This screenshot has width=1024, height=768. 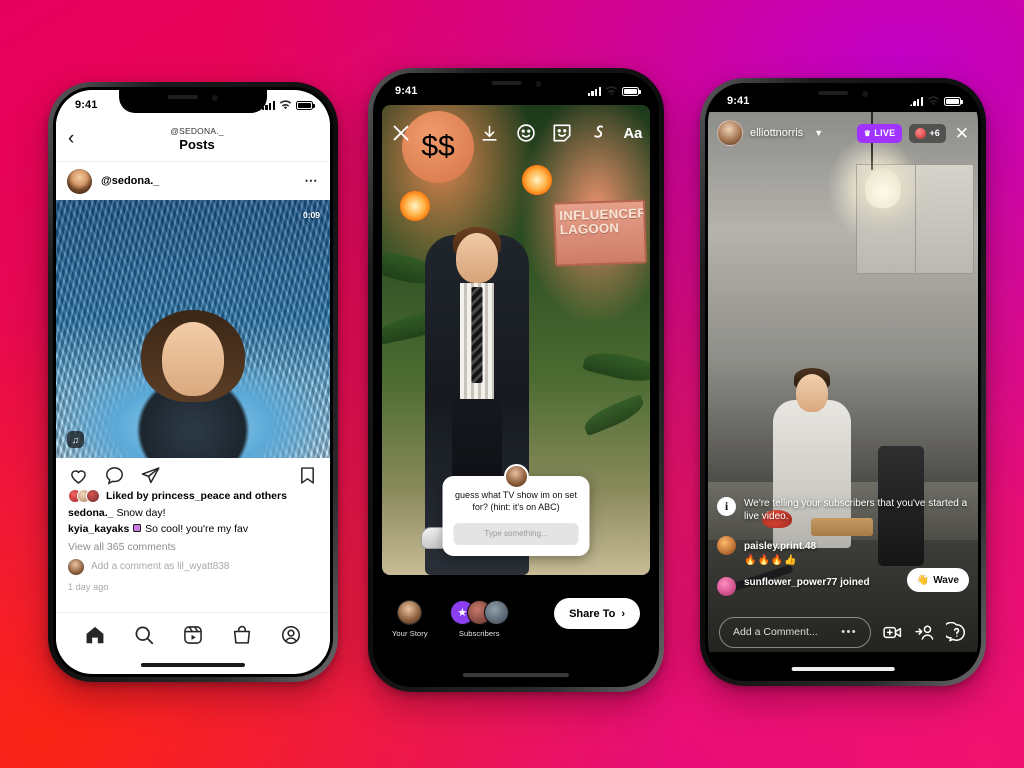 What do you see at coordinates (934, 133) in the screenshot?
I see `viewer-count-label: +6` at bounding box center [934, 133].